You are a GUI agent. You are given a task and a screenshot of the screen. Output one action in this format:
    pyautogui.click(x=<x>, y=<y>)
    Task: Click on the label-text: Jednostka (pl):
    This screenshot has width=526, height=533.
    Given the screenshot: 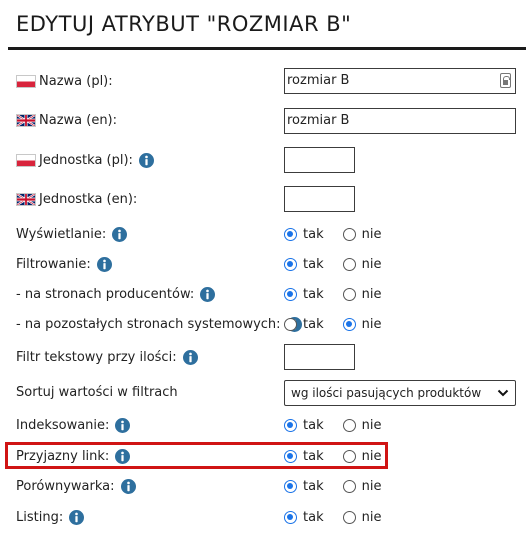 What is the action you would take?
    pyautogui.click(x=86, y=160)
    